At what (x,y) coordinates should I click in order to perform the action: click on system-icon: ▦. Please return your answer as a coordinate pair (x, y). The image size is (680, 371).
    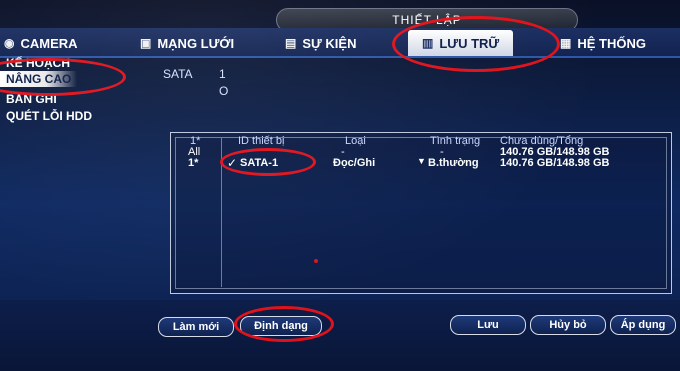
    Looking at the image, I should click on (566, 43).